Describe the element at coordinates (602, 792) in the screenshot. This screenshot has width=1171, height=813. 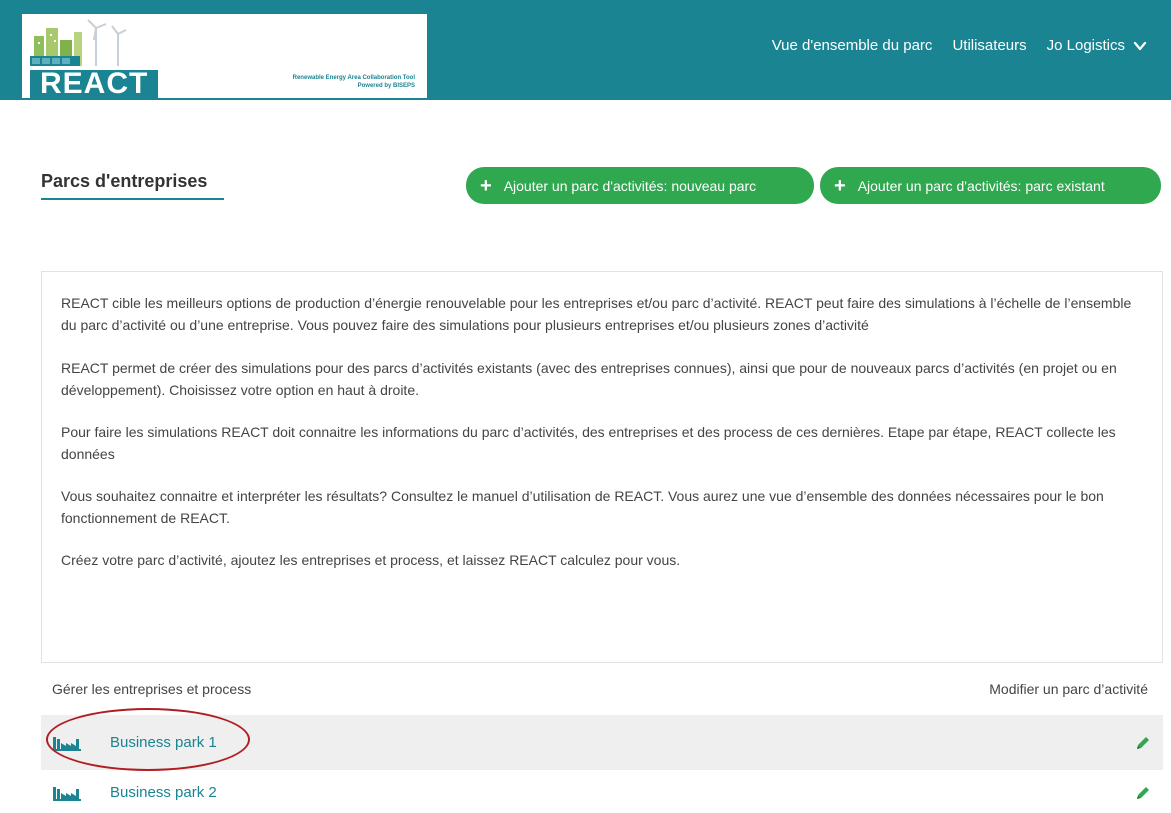
I see `table-row: Business park 2` at that location.